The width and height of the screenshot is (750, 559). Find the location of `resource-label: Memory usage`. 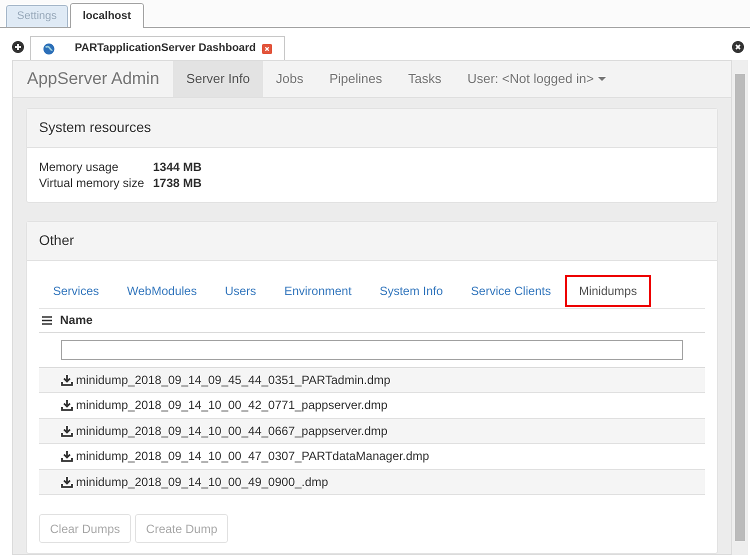

resource-label: Memory usage is located at coordinates (79, 166).